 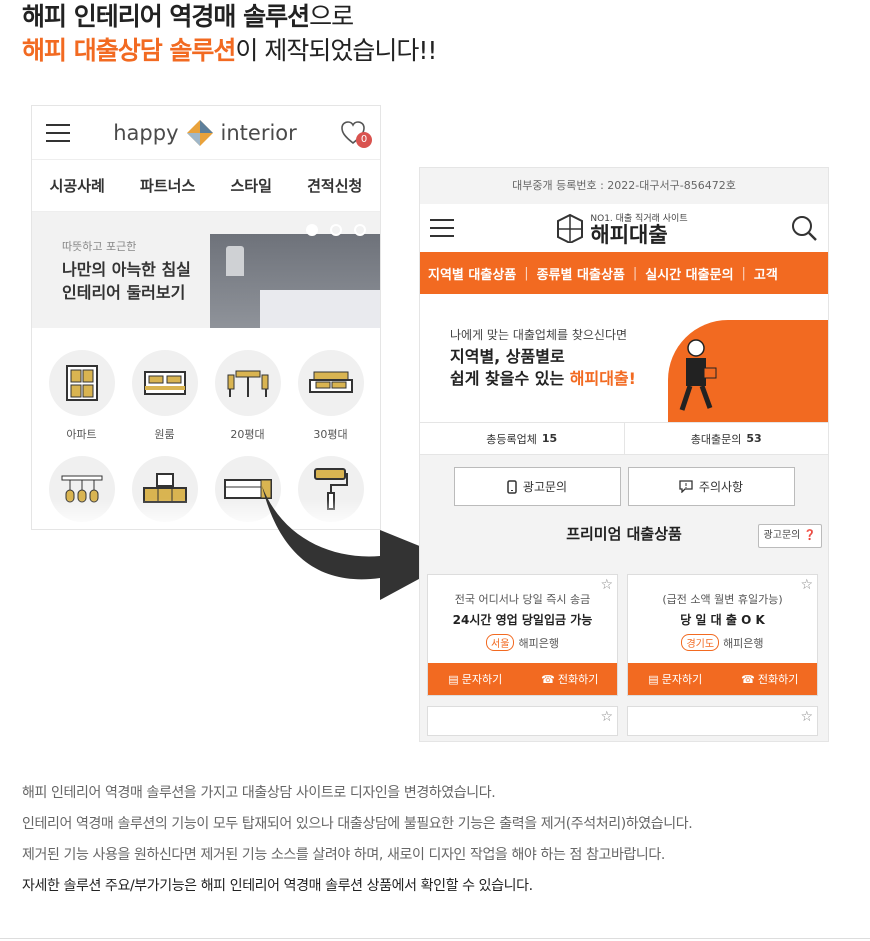 I want to click on section-ad-button: 광고문의 ❓, so click(x=789, y=536).